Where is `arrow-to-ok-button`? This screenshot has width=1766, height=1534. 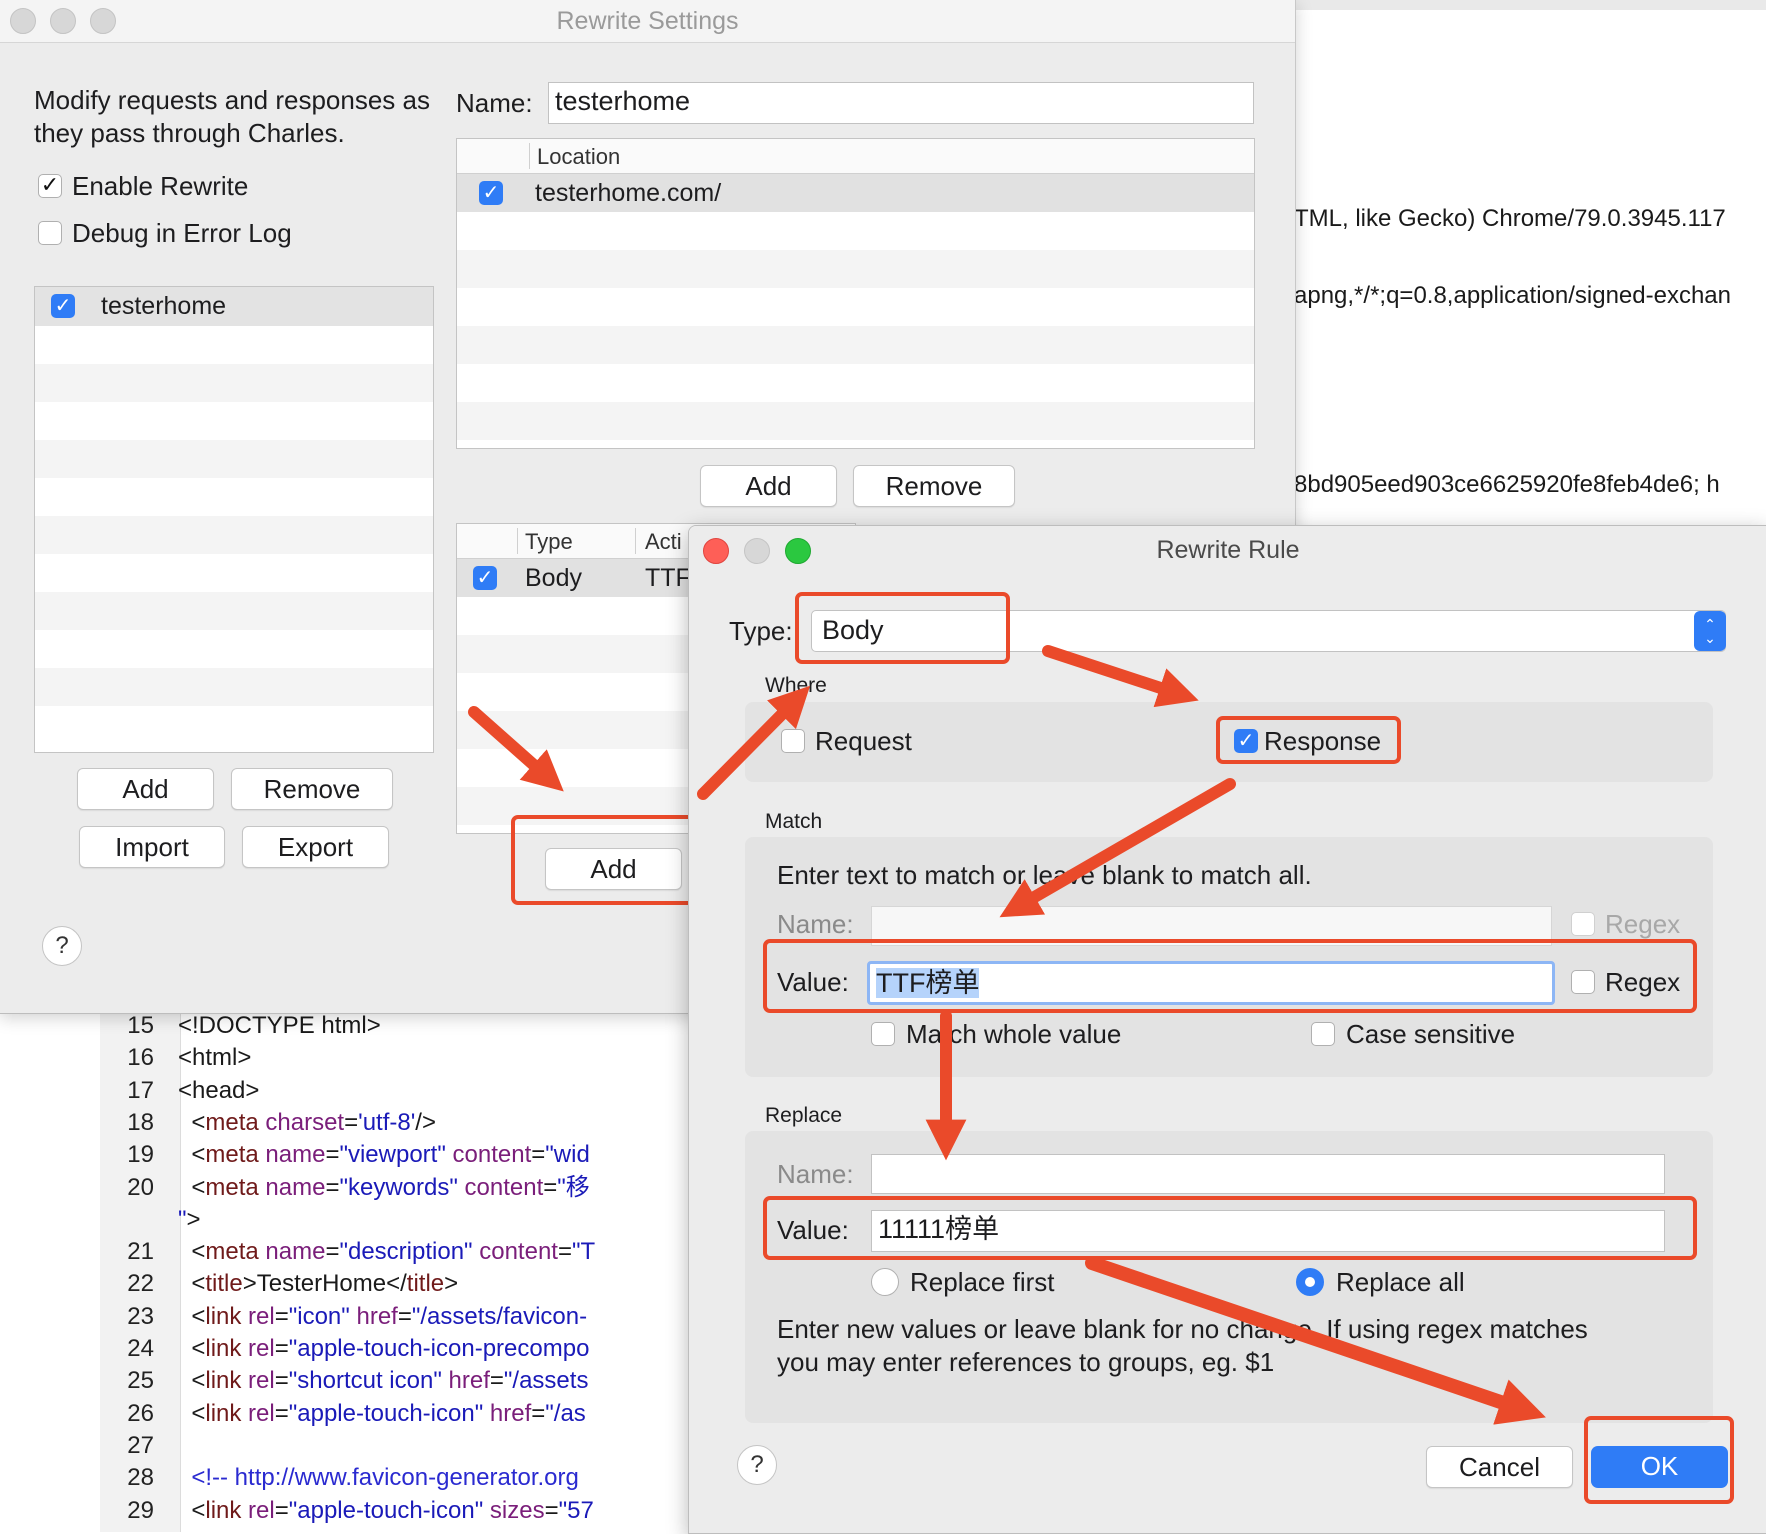
arrow-to-ok-button is located at coordinates (1315, 1340).